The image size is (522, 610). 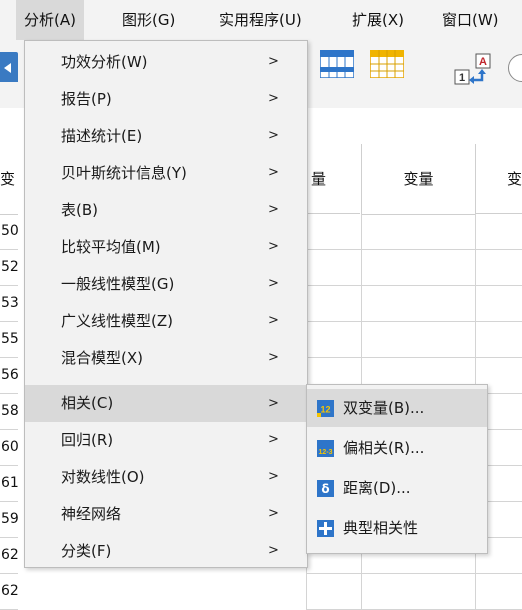 I want to click on bivariate-icon: 12, so click(x=325, y=408).